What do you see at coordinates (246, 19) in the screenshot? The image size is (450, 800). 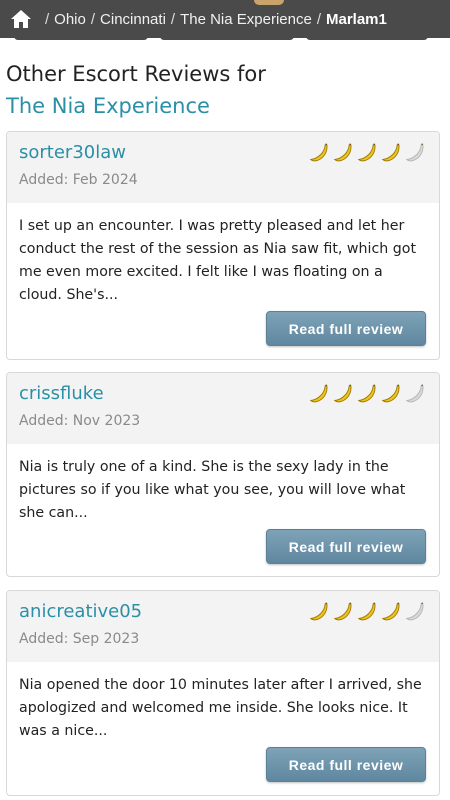 I see `breadcrumb-provider: The Nia Experience` at bounding box center [246, 19].